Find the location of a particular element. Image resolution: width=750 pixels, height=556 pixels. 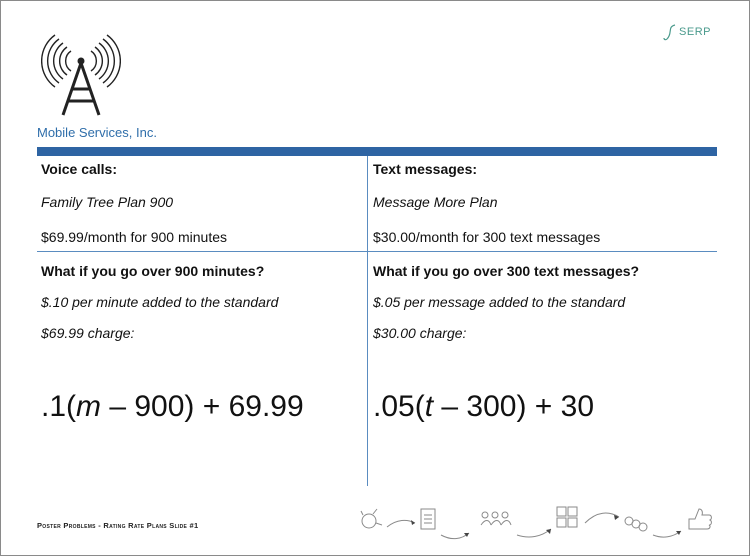

text-note-line-2: $30.00 charge: is located at coordinates (420, 333).